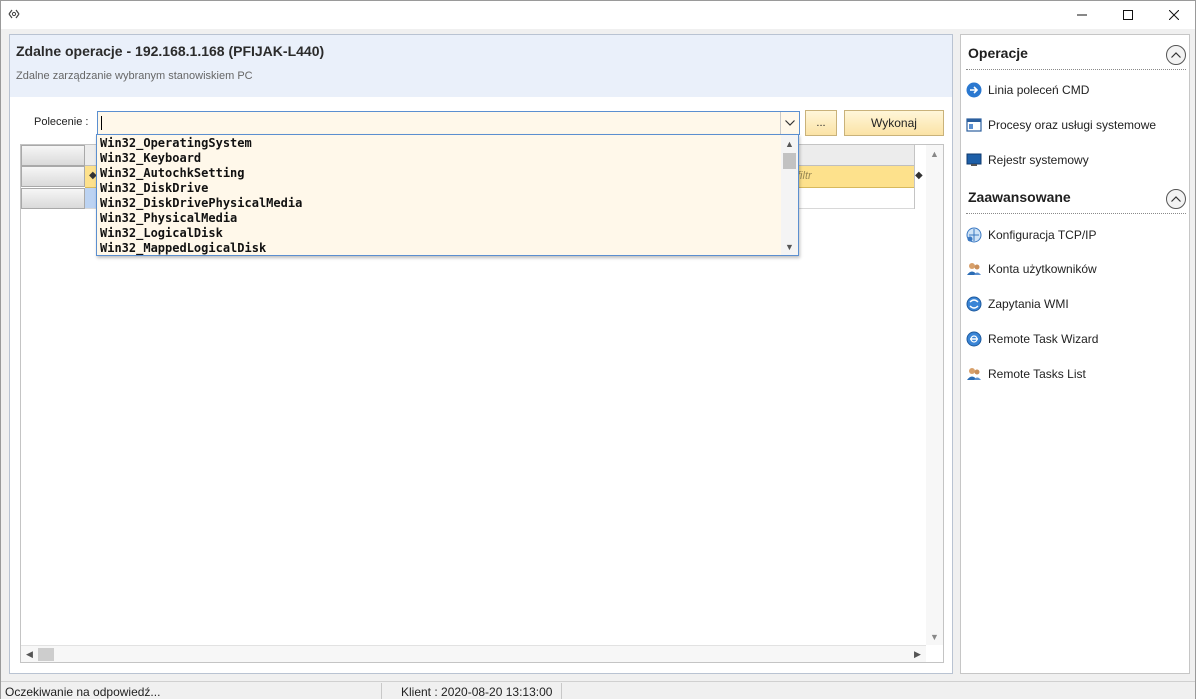  Describe the element at coordinates (789, 195) in the screenshot. I see `dropdown-scrollbar: ▲ ▼` at that location.